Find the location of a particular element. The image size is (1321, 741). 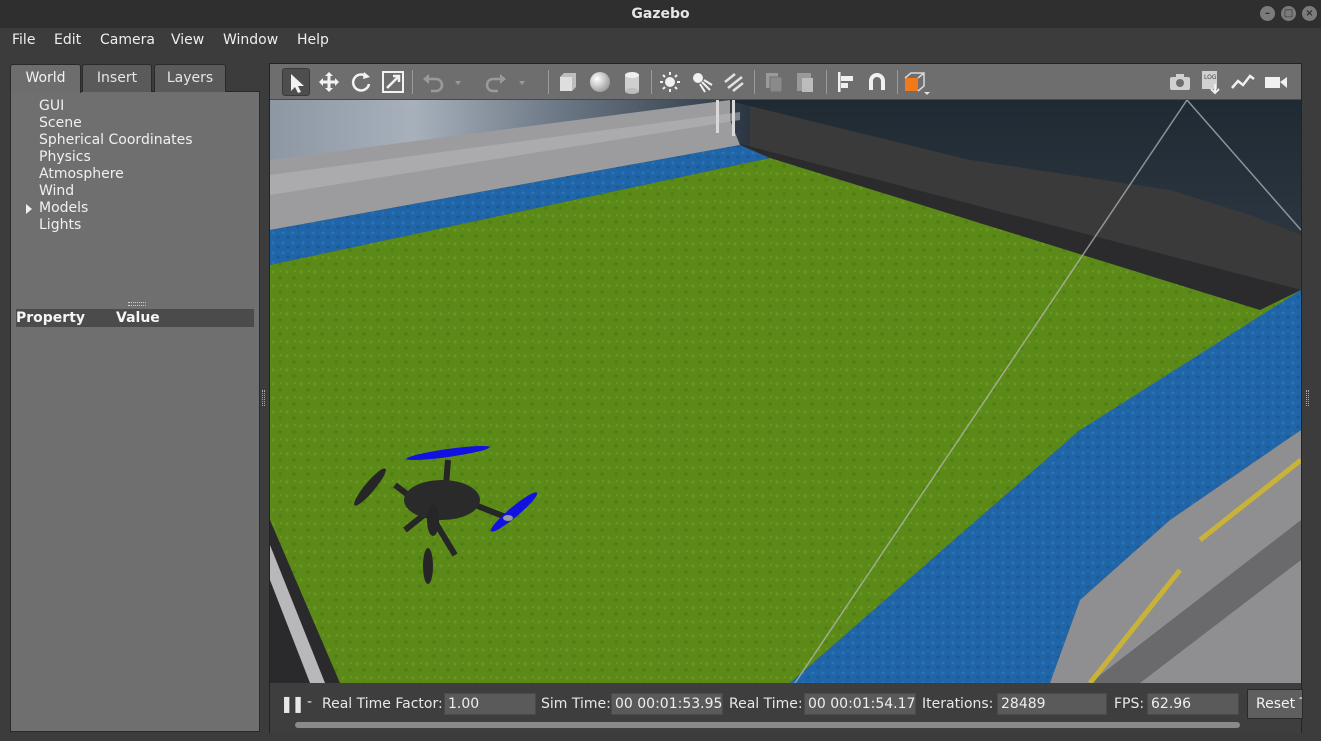

menu-view: View is located at coordinates (187, 40).